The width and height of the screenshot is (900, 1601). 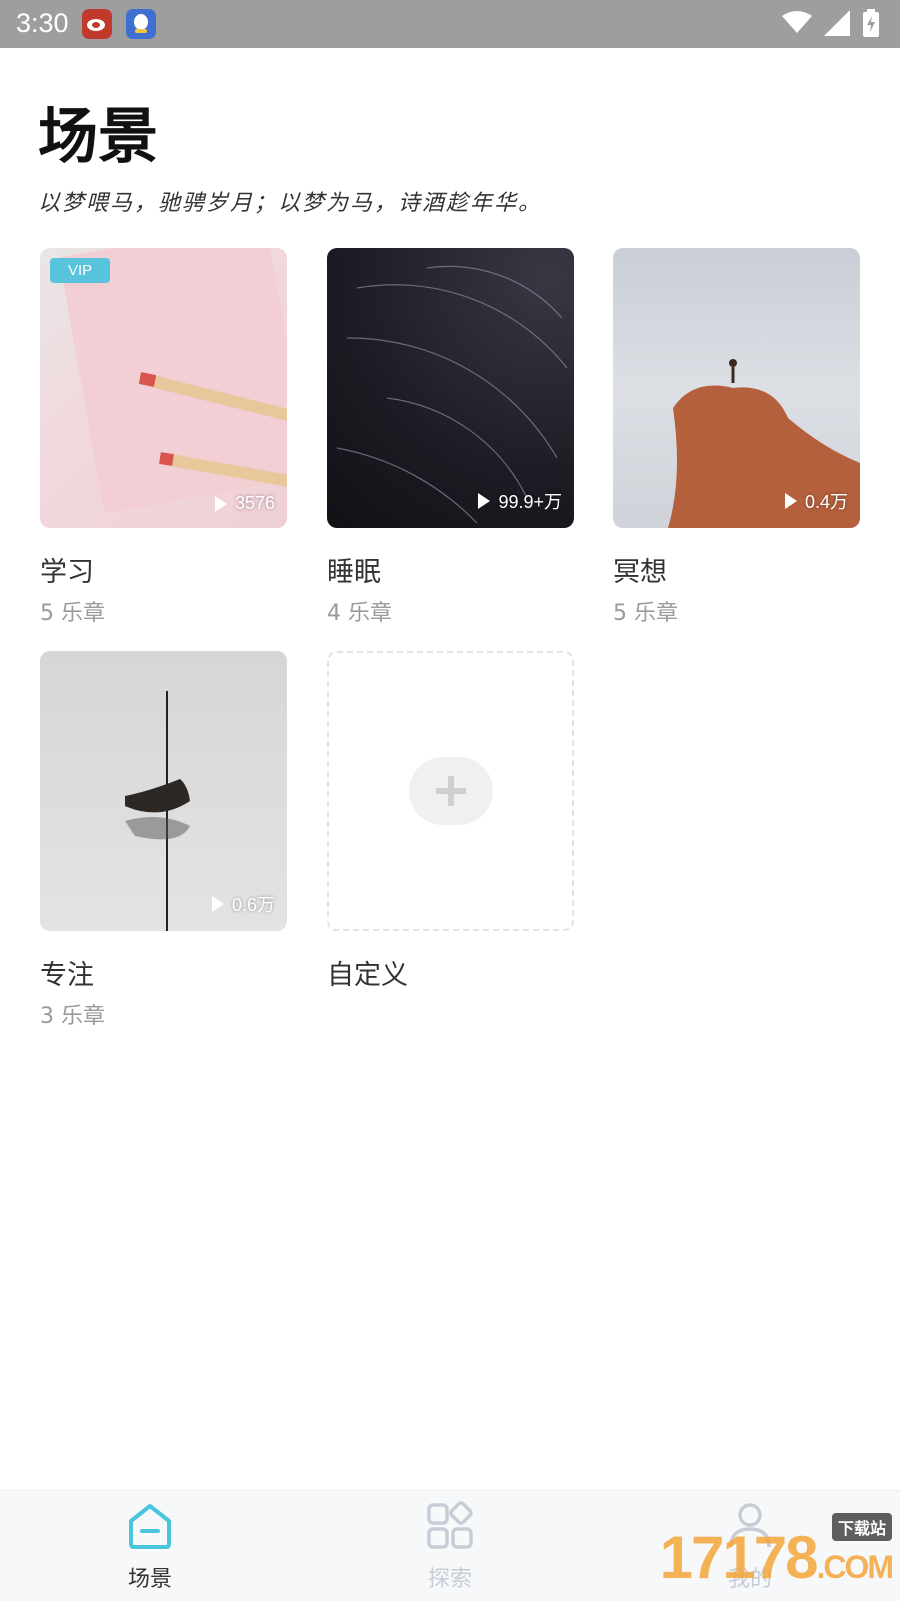 What do you see at coordinates (826, 502) in the screenshot?
I see `play-count-value: 0.4万` at bounding box center [826, 502].